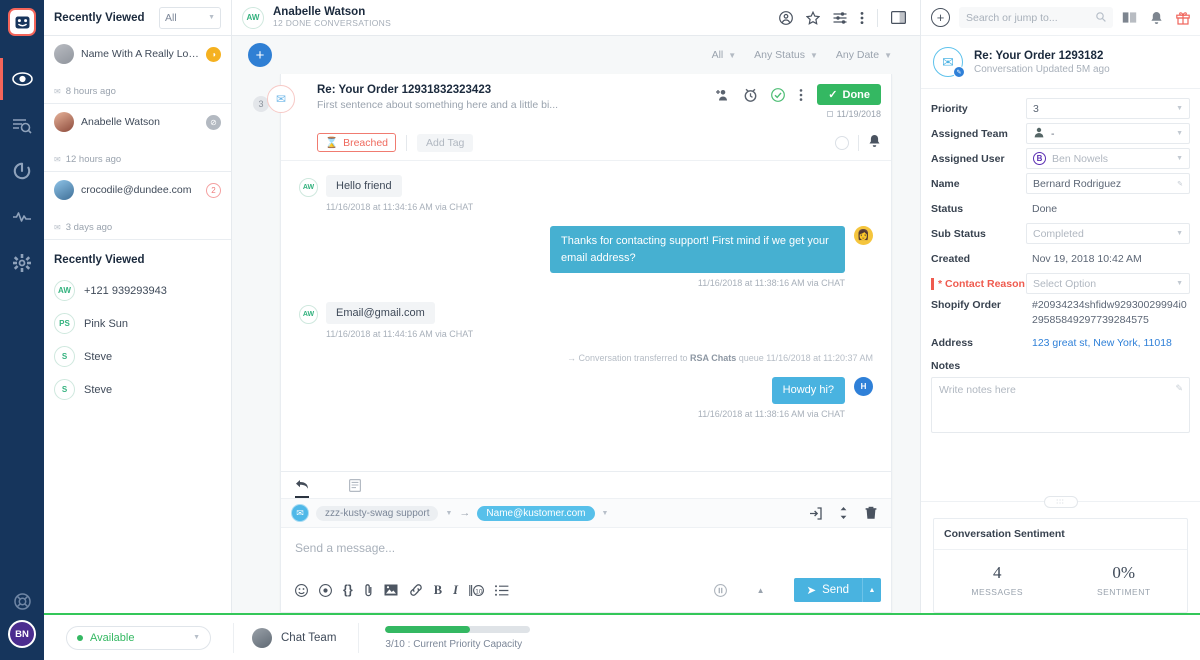  I want to click on list-item: crocodile@dundee.com 2 ✉ 3 days ago, so click(137, 206).